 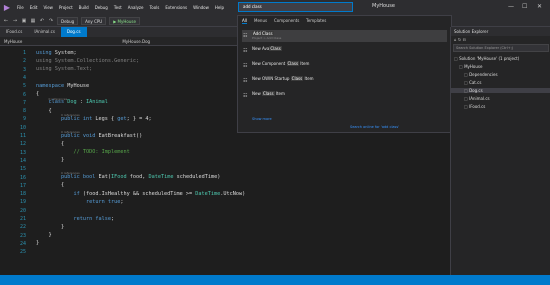 What do you see at coordinates (344, 66) in the screenshot?
I see `search-result-item: ☷ New Component Class Item` at bounding box center [344, 66].